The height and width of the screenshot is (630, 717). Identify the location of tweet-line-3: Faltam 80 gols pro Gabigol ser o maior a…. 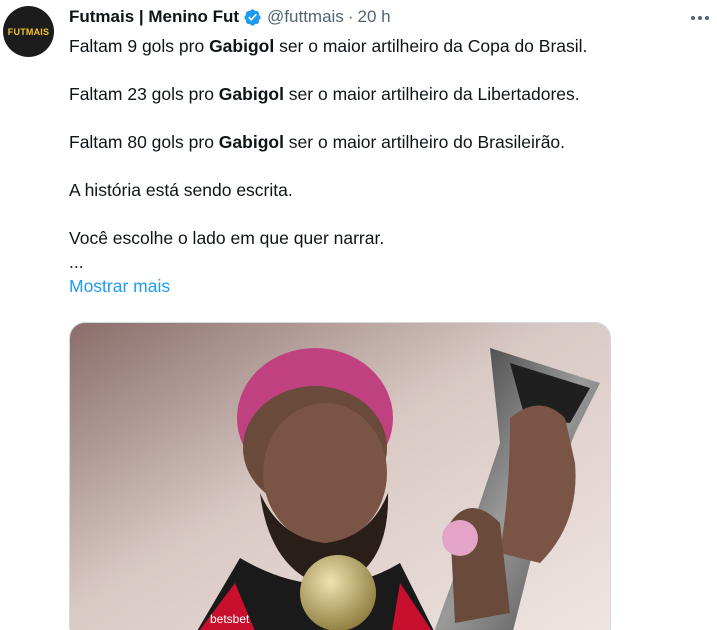
(317, 142).